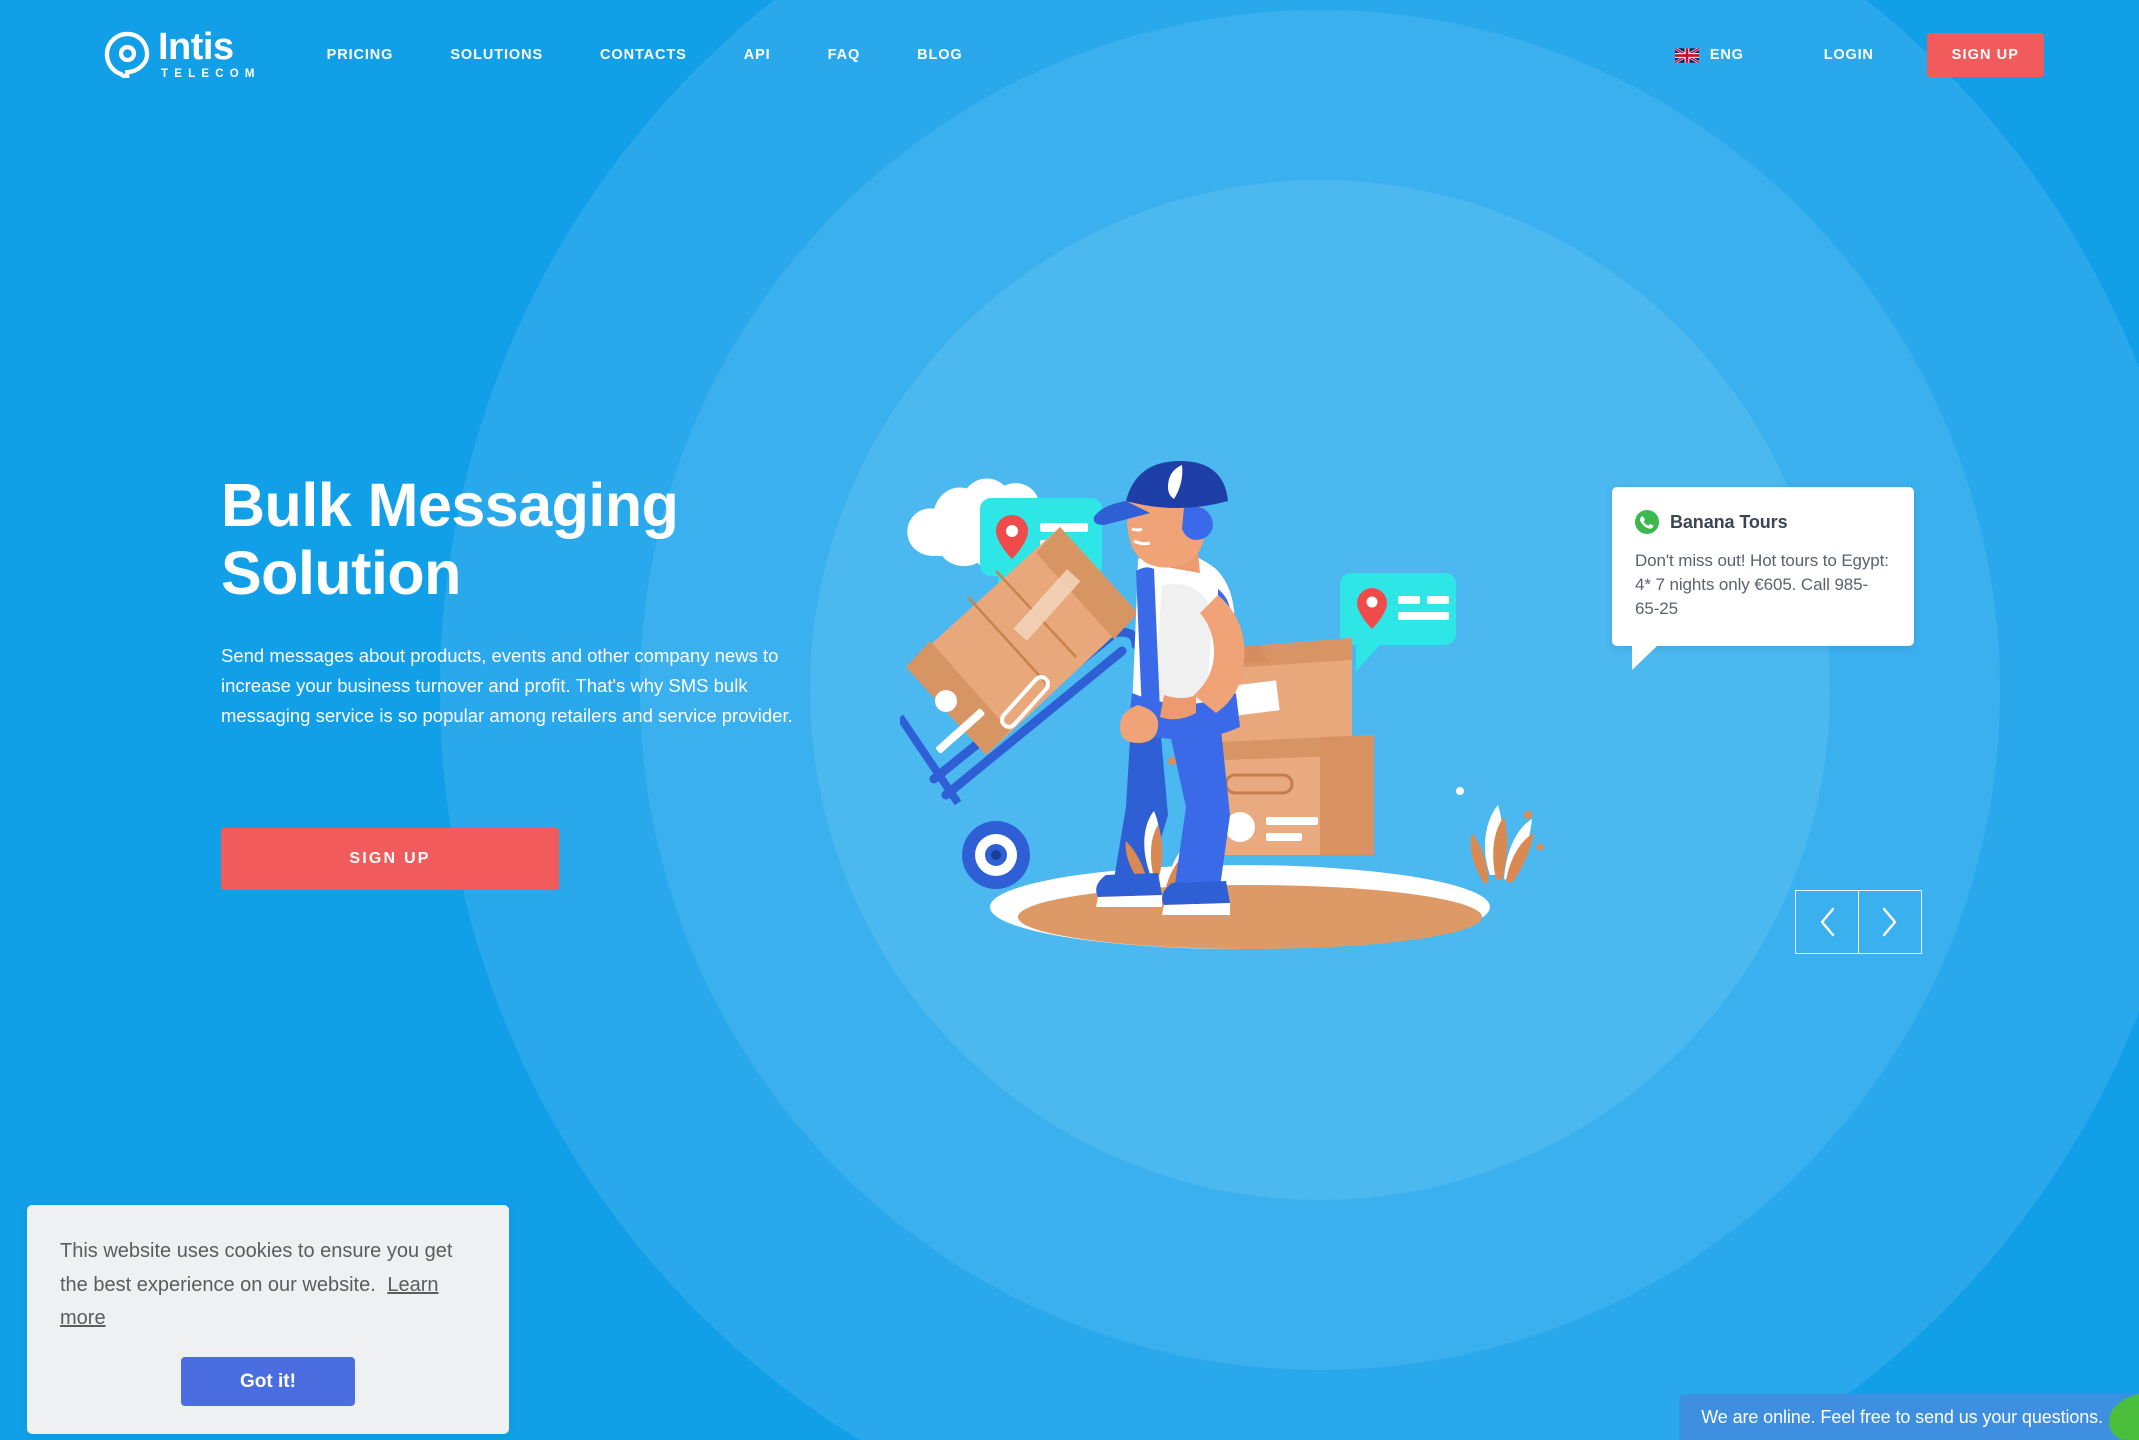 The image size is (2139, 1440). I want to click on hero-title: Bulk Messaging Solution, so click(531, 539).